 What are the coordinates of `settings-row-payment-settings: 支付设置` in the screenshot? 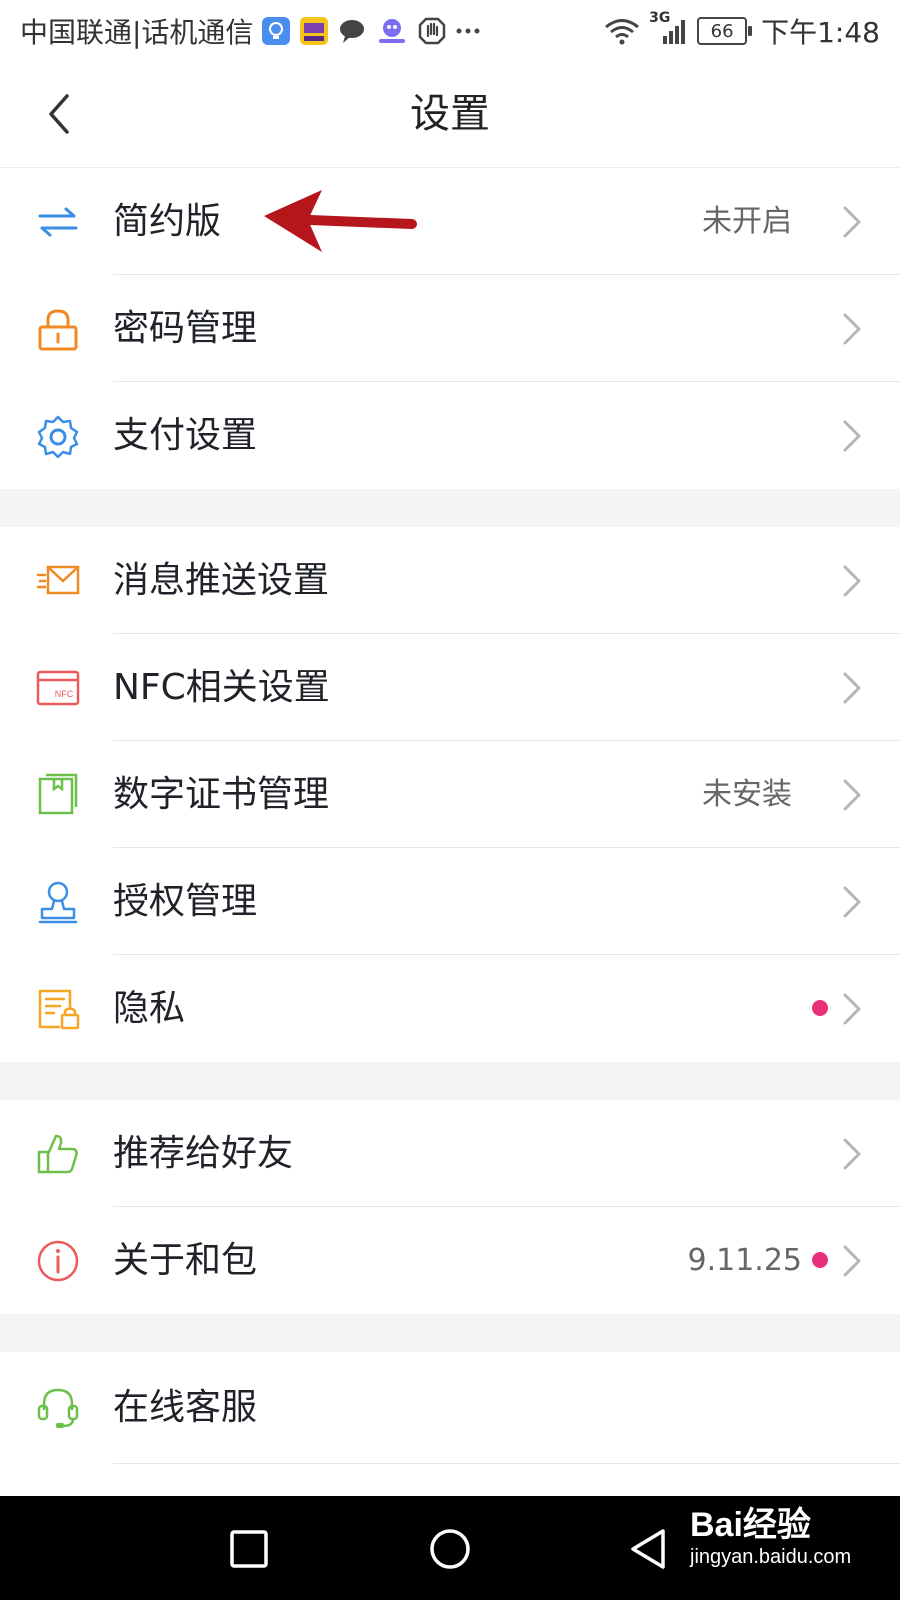 It's located at (450, 435).